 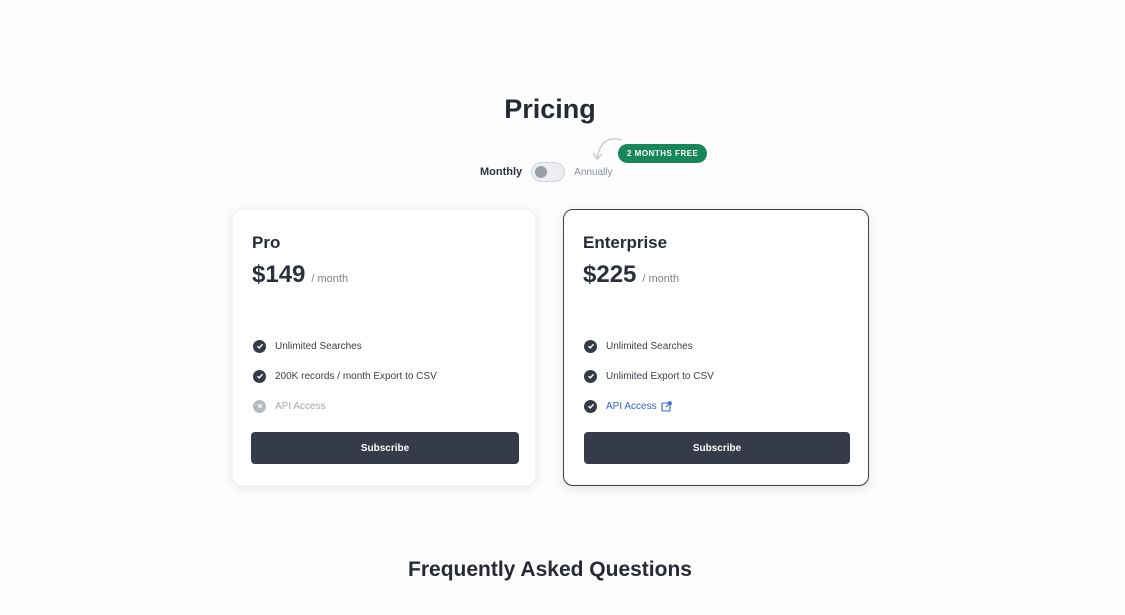 What do you see at coordinates (550, 569) in the screenshot?
I see `faq-title: Frequently Asked Questions` at bounding box center [550, 569].